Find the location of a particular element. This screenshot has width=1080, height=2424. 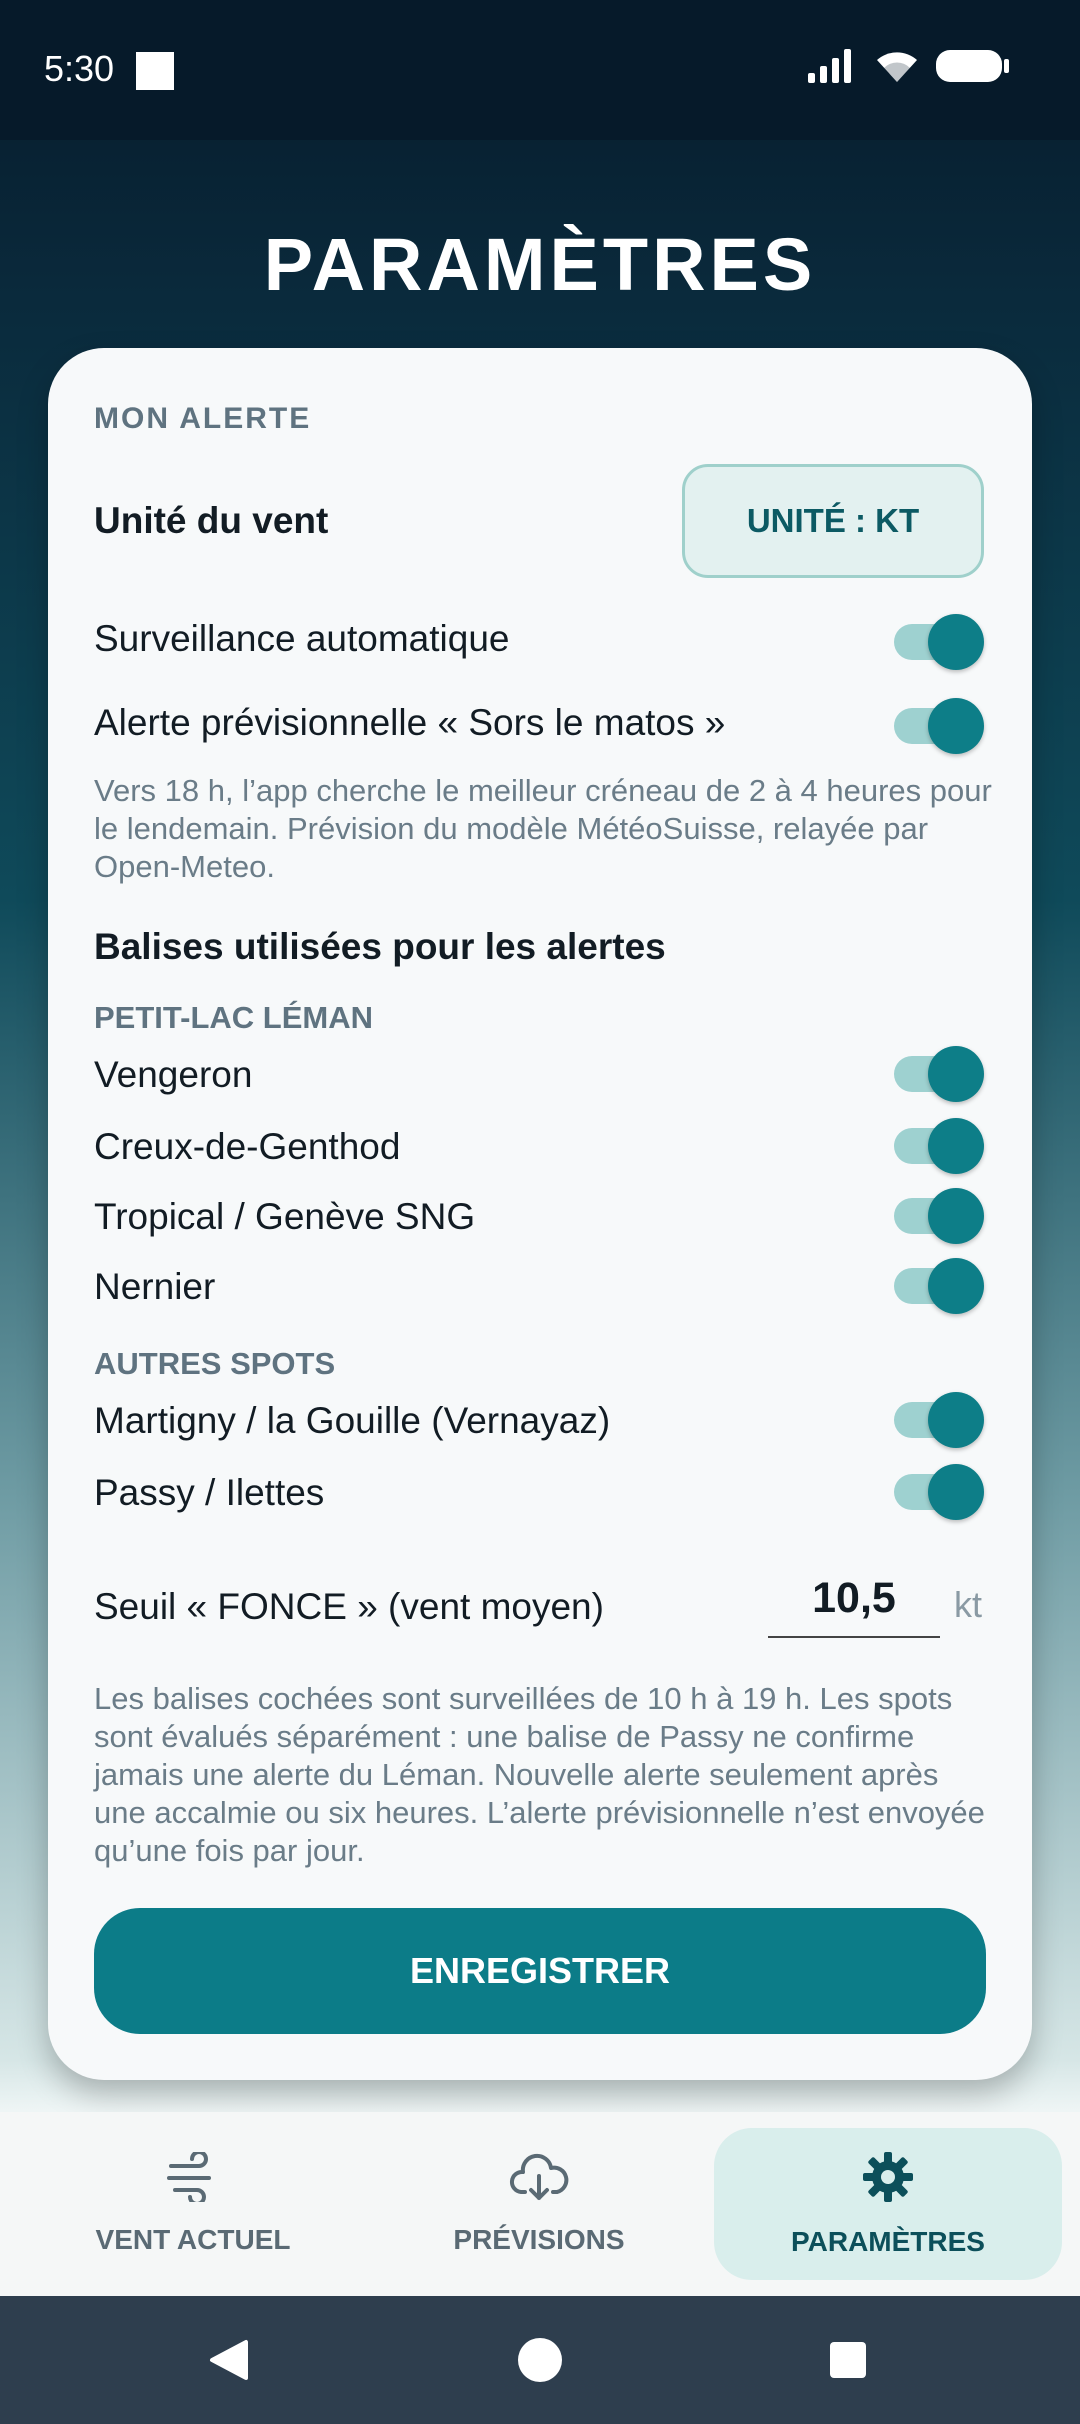

status-bar: 5:30 is located at coordinates (540, 70).